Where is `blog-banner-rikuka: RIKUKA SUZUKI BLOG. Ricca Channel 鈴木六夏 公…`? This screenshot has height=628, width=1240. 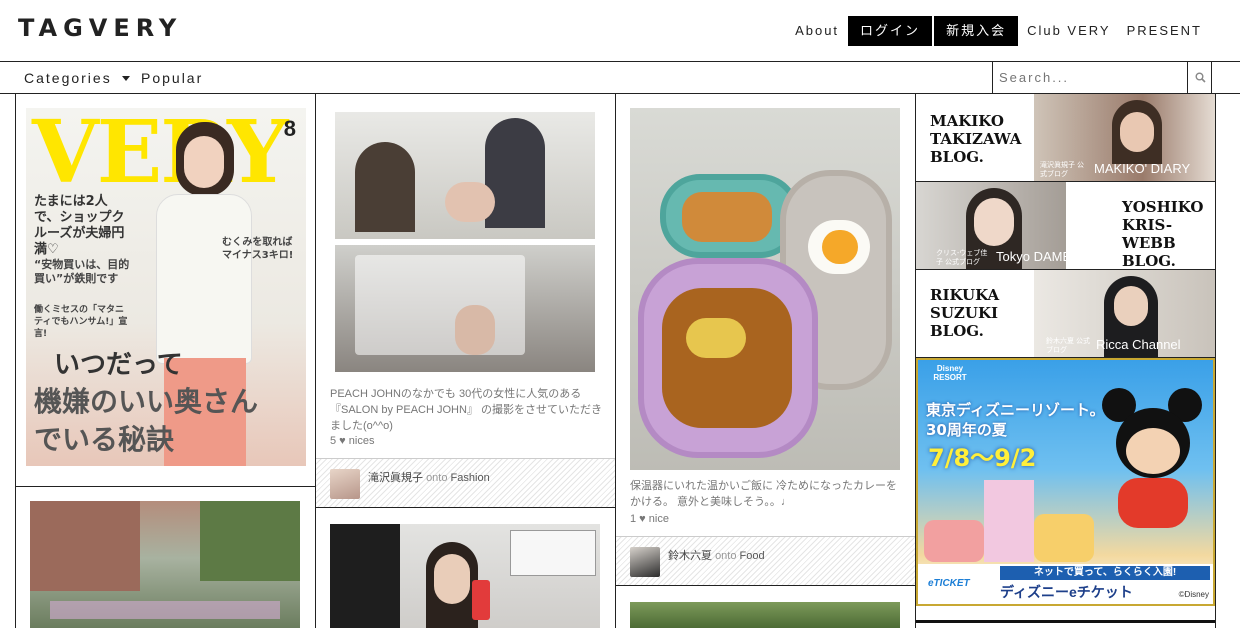
blog-banner-rikuka: RIKUKA SUZUKI BLOG. Ricca Channel 鈴木六夏 公… is located at coordinates (1065, 314).